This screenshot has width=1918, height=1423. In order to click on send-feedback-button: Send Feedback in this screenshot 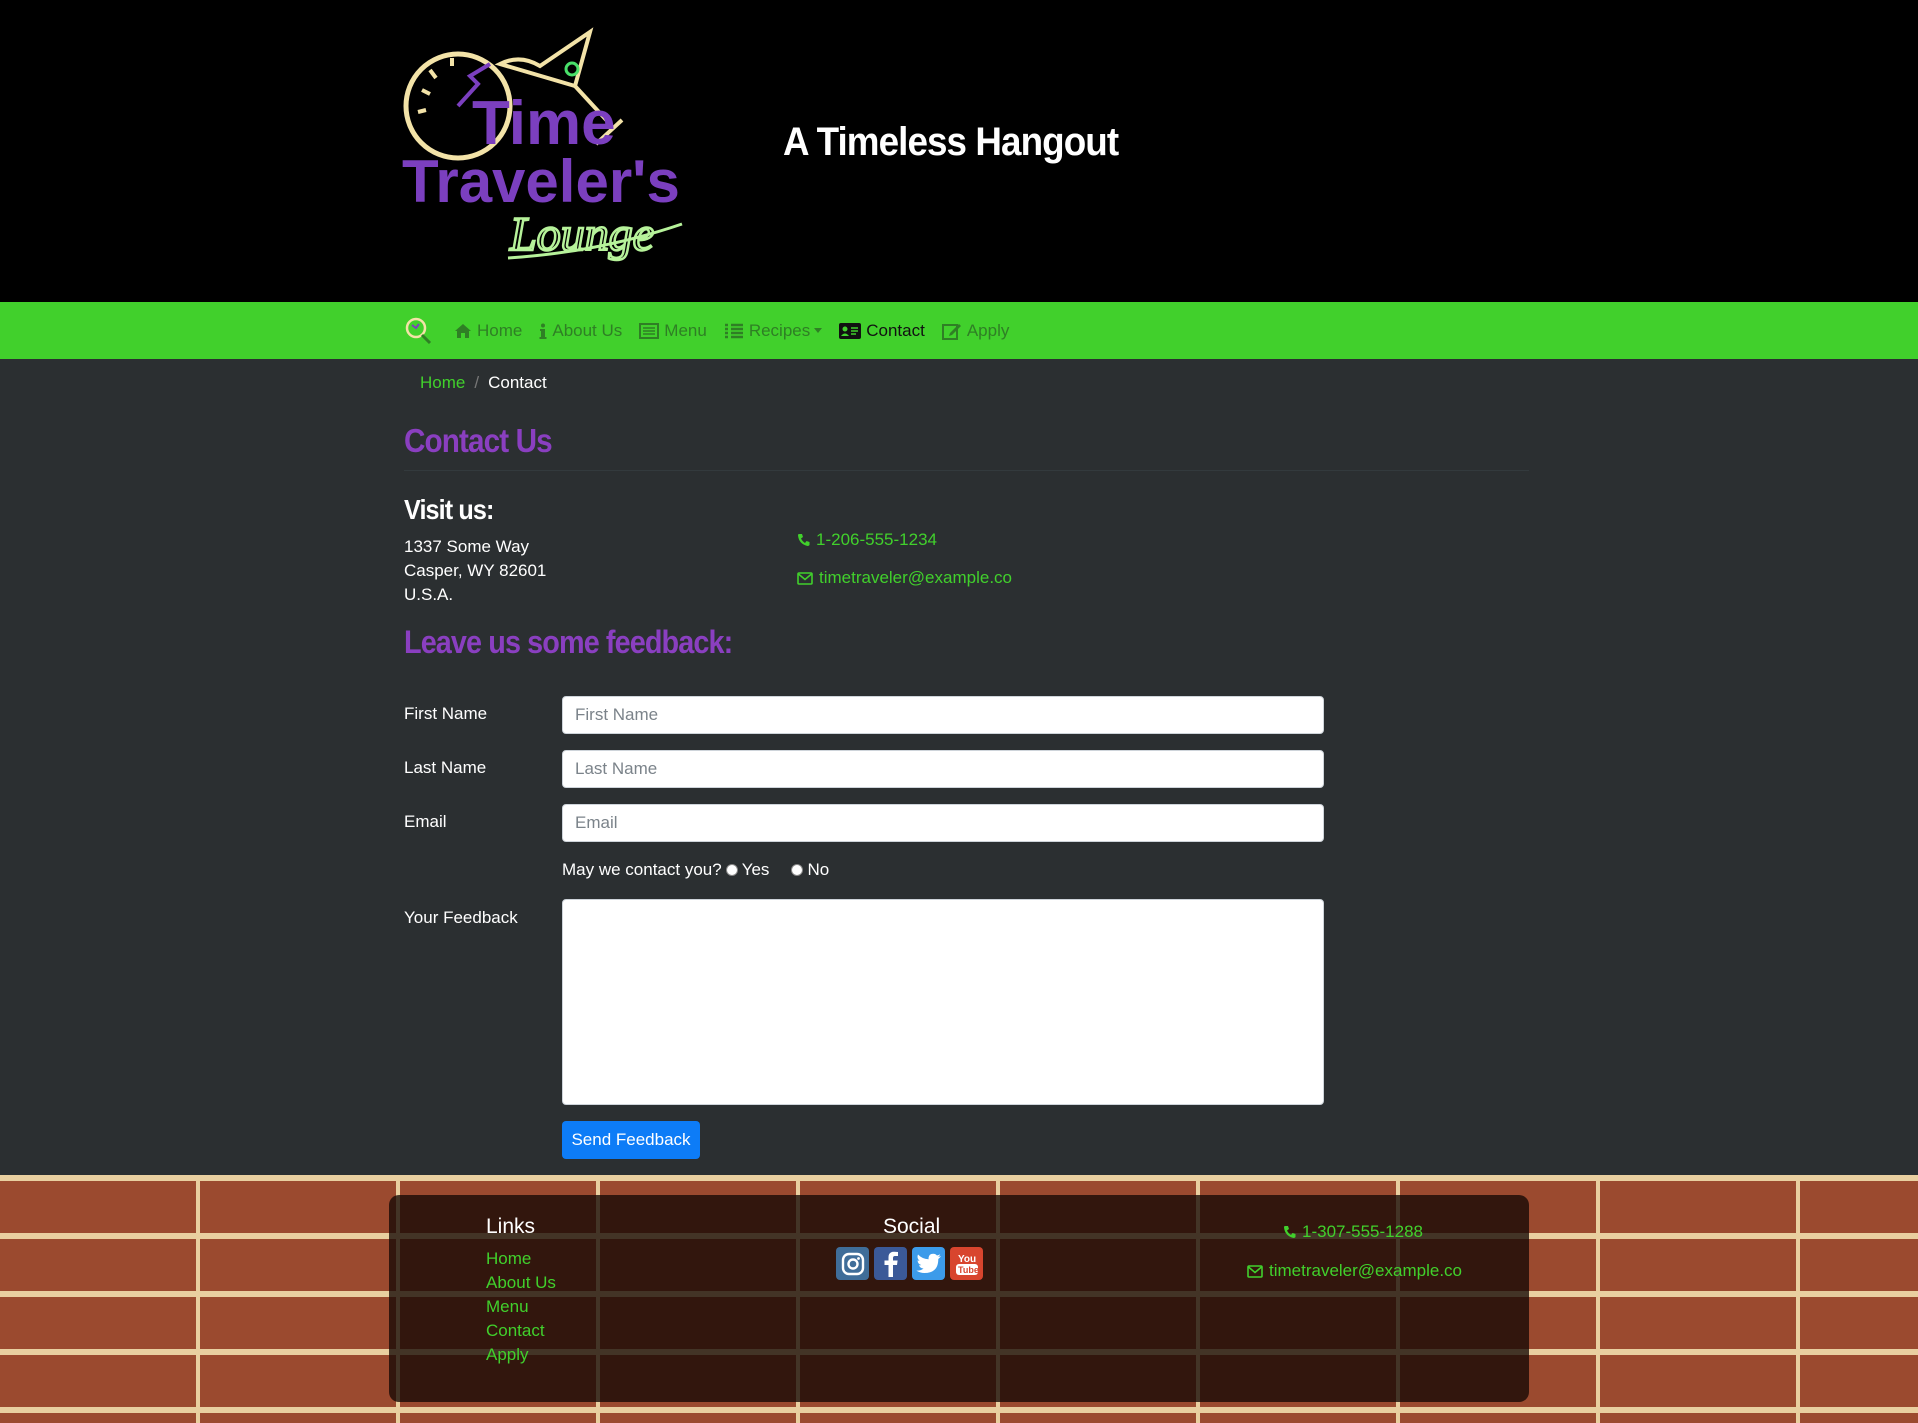, I will do `click(631, 1140)`.